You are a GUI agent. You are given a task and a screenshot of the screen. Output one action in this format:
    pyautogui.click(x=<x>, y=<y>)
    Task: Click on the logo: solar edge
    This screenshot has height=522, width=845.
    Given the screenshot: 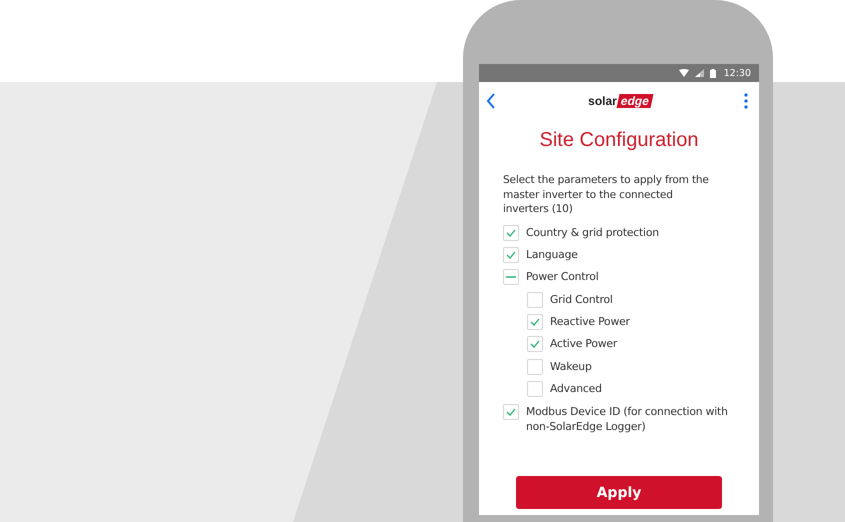 What is the action you would take?
    pyautogui.click(x=620, y=101)
    